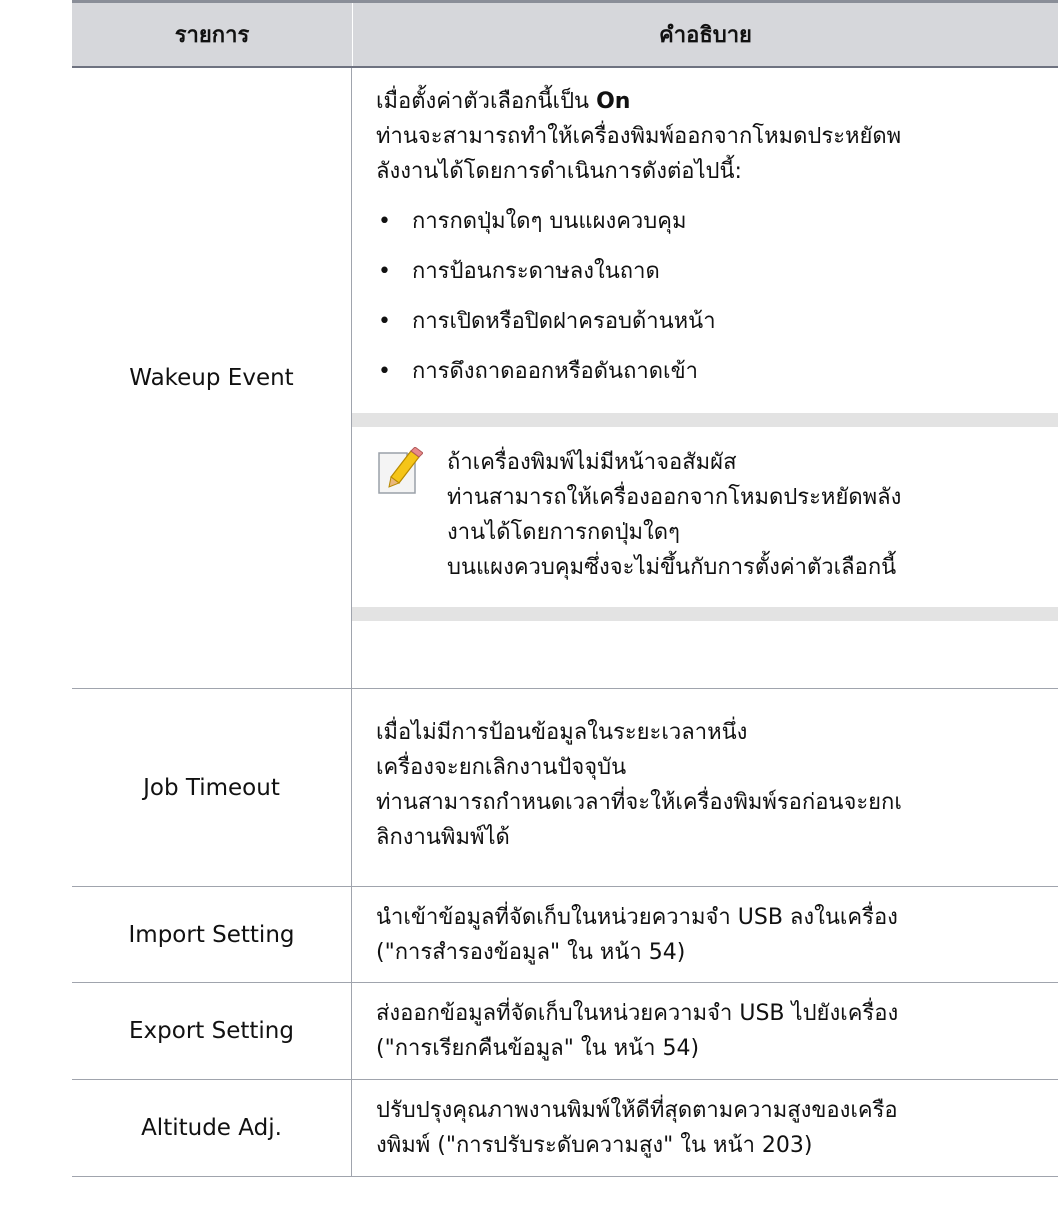 The width and height of the screenshot is (1063, 1226). What do you see at coordinates (212, 1128) in the screenshot?
I see `item-cell: Altitude Adj.` at bounding box center [212, 1128].